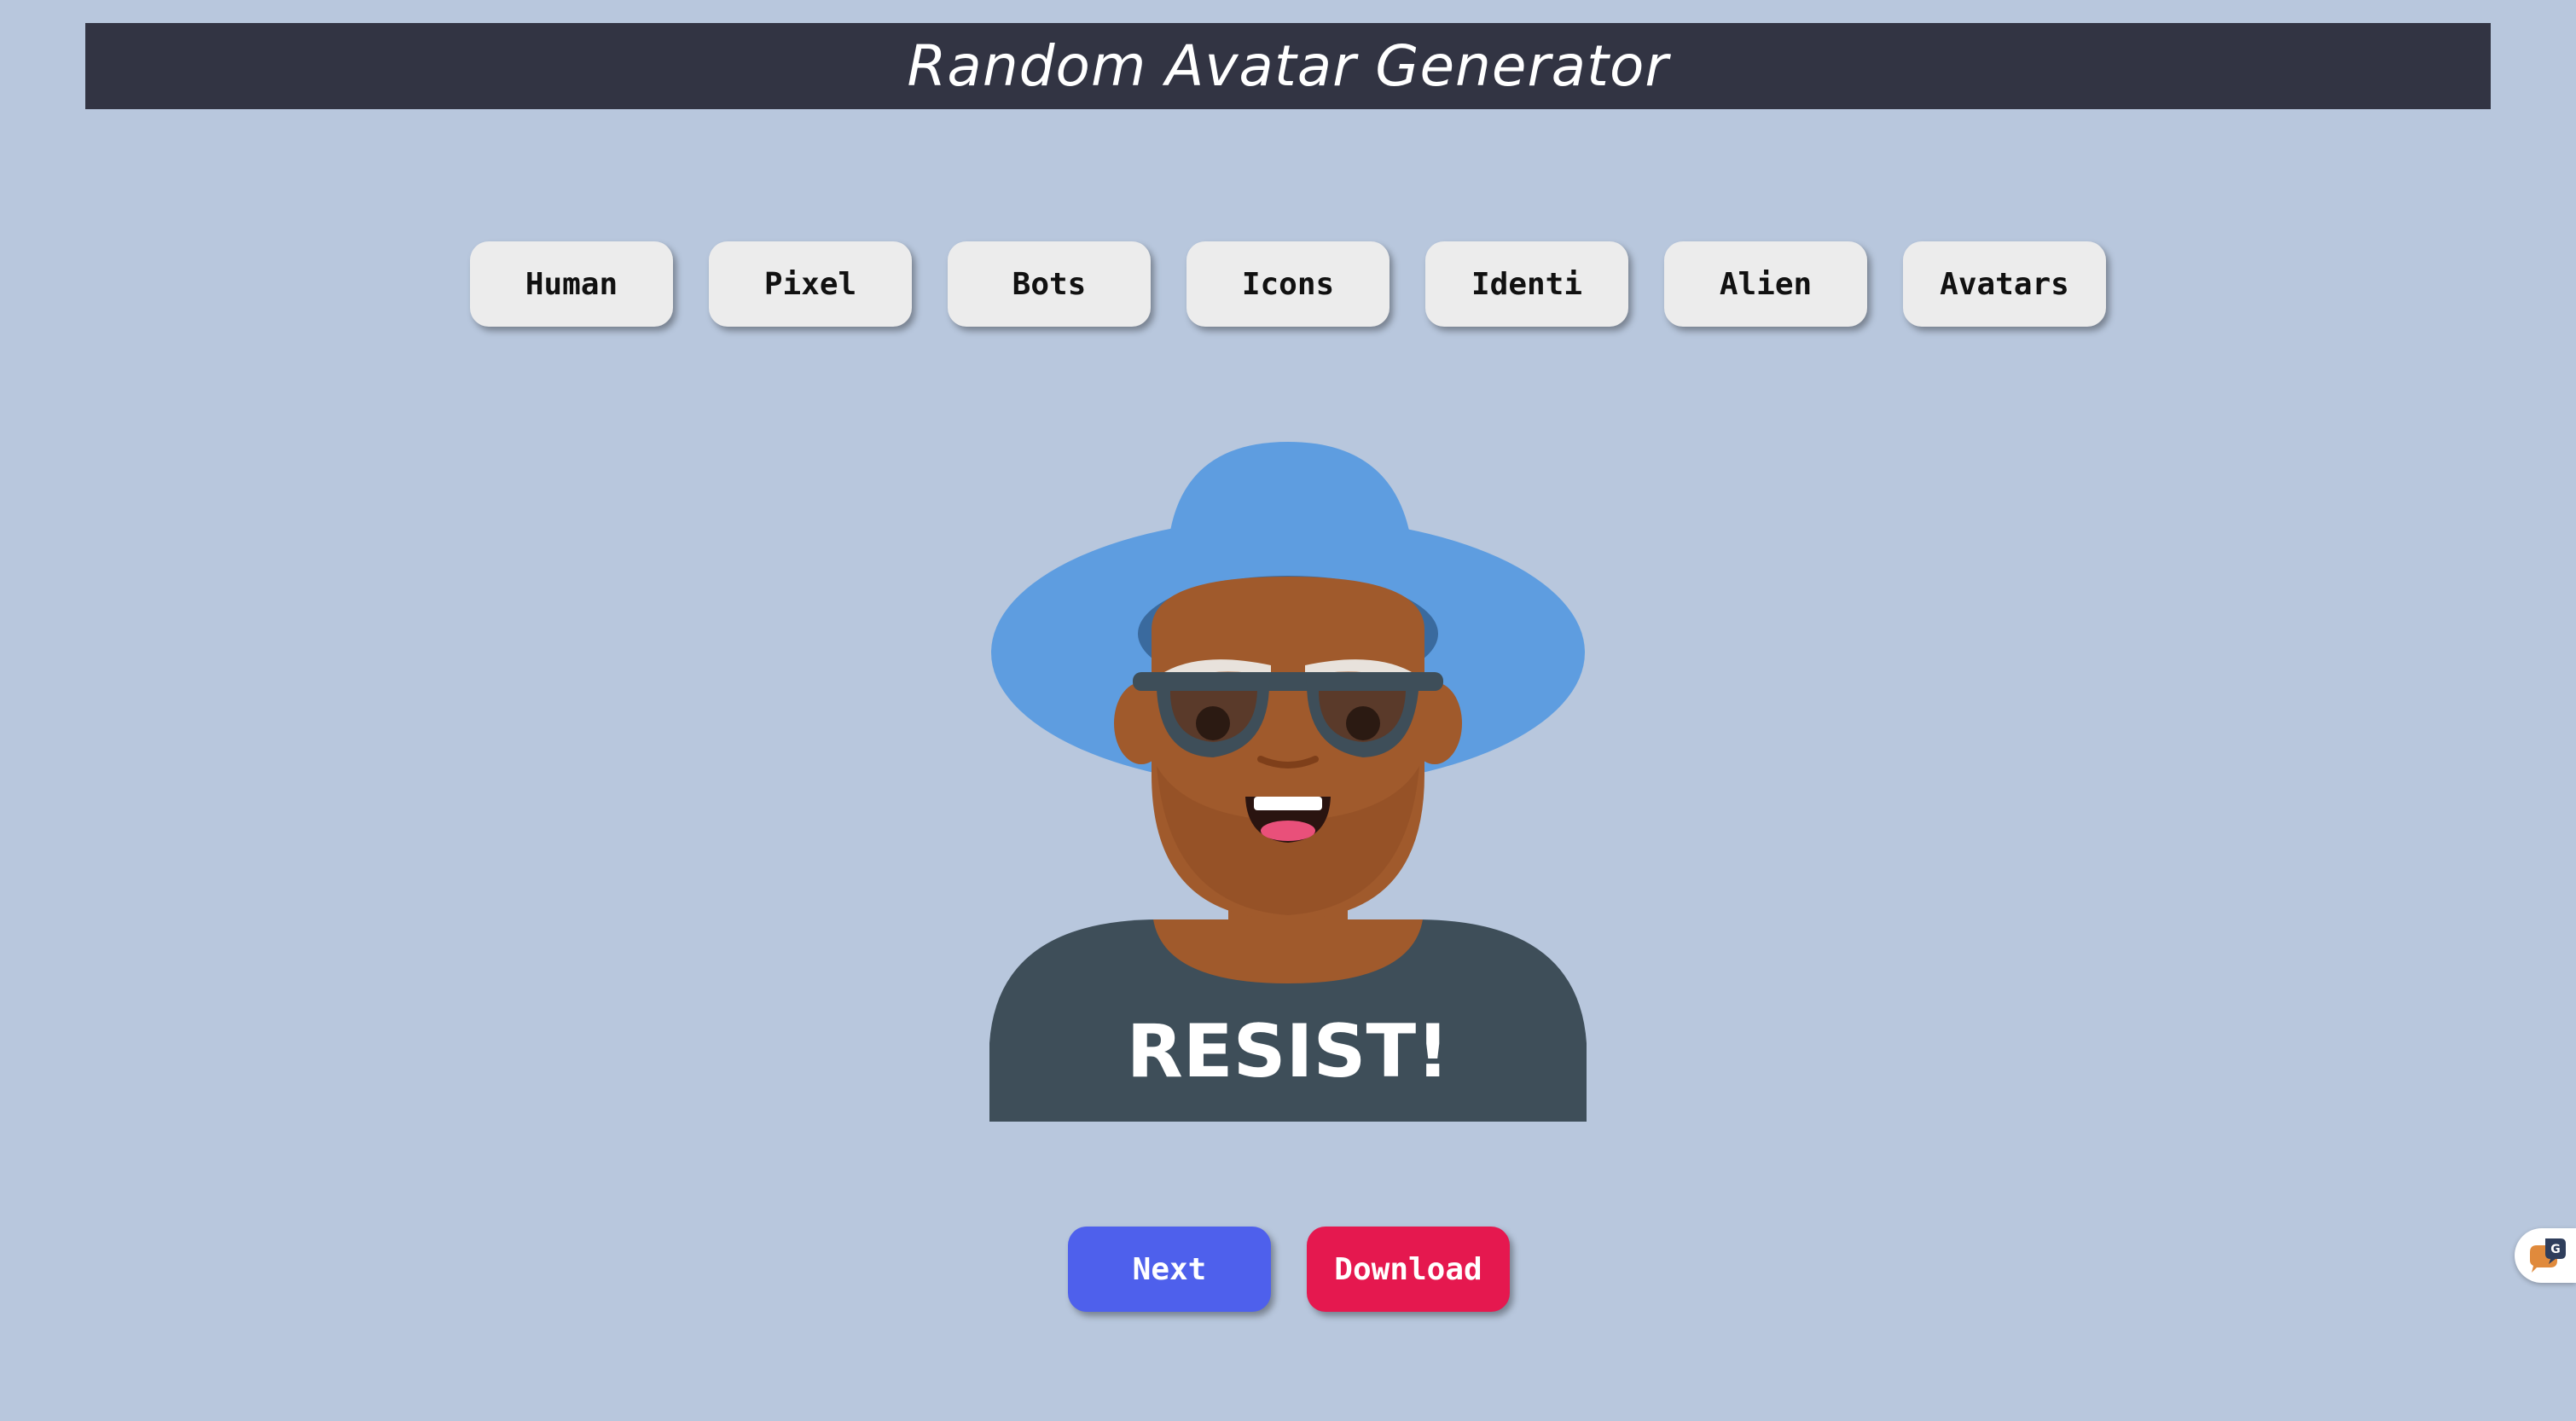 This screenshot has width=2576, height=1421. I want to click on right-eye, so click(1363, 723).